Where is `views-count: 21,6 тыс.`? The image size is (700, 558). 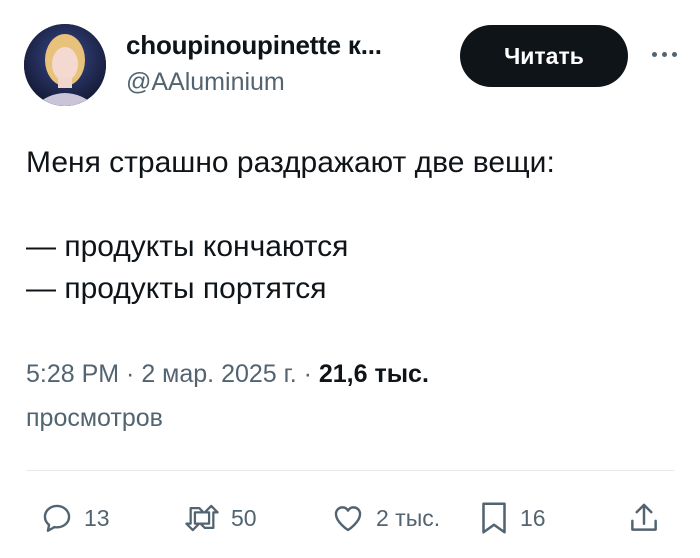 views-count: 21,6 тыс. is located at coordinates (373, 374).